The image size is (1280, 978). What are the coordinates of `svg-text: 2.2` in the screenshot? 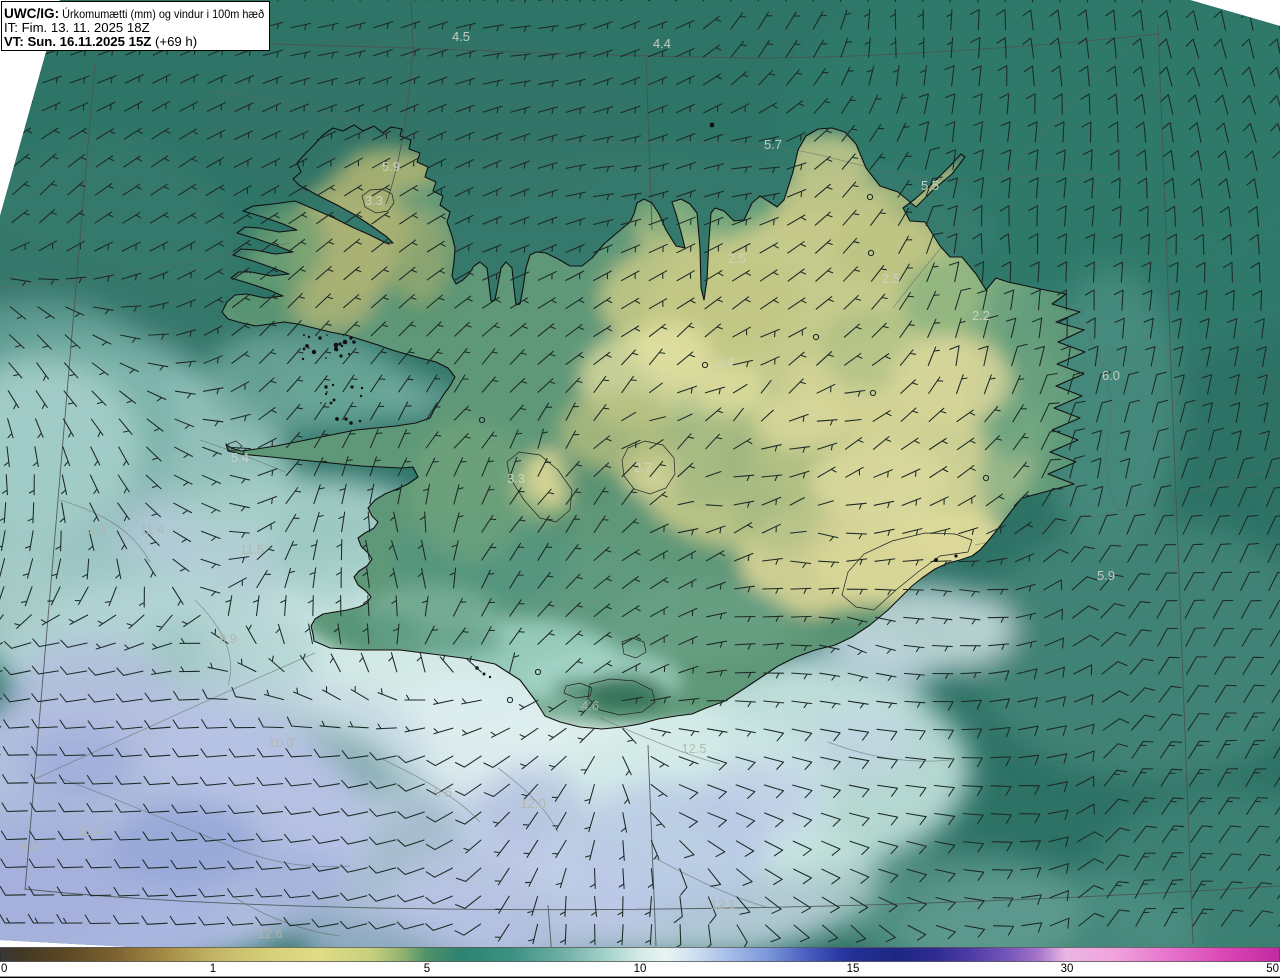 It's located at (981, 315).